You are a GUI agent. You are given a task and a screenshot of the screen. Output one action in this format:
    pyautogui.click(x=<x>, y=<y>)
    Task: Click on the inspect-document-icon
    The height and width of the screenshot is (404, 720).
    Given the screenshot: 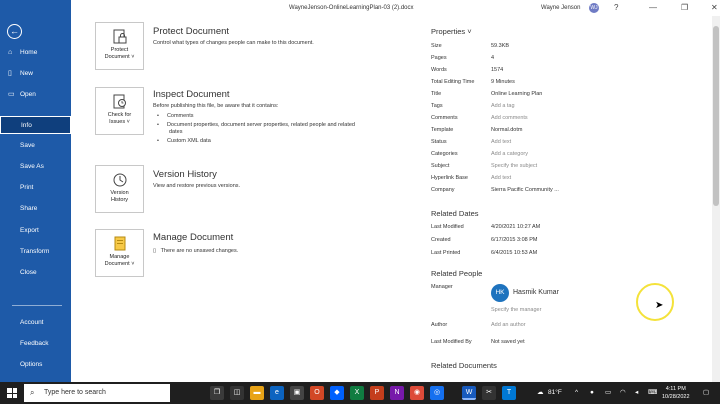 What is the action you would take?
    pyautogui.click(x=119, y=101)
    